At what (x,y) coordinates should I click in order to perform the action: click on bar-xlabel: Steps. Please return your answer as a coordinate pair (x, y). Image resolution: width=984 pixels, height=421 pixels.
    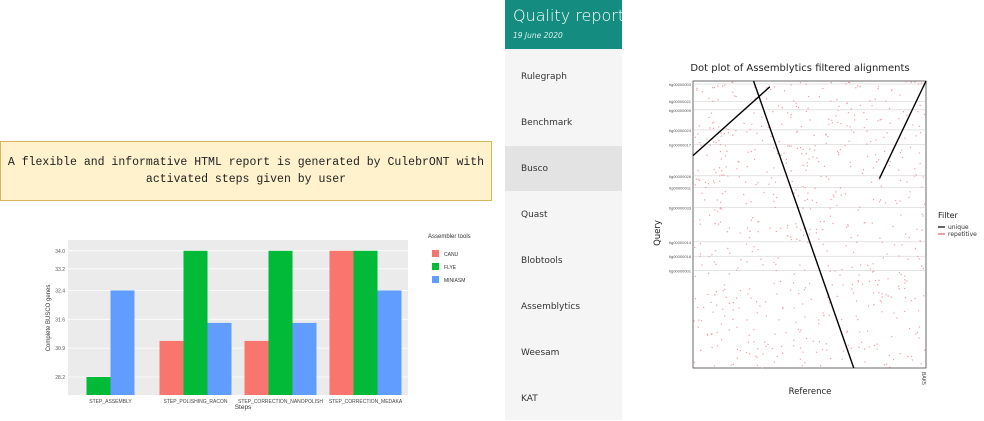
    Looking at the image, I should click on (243, 407).